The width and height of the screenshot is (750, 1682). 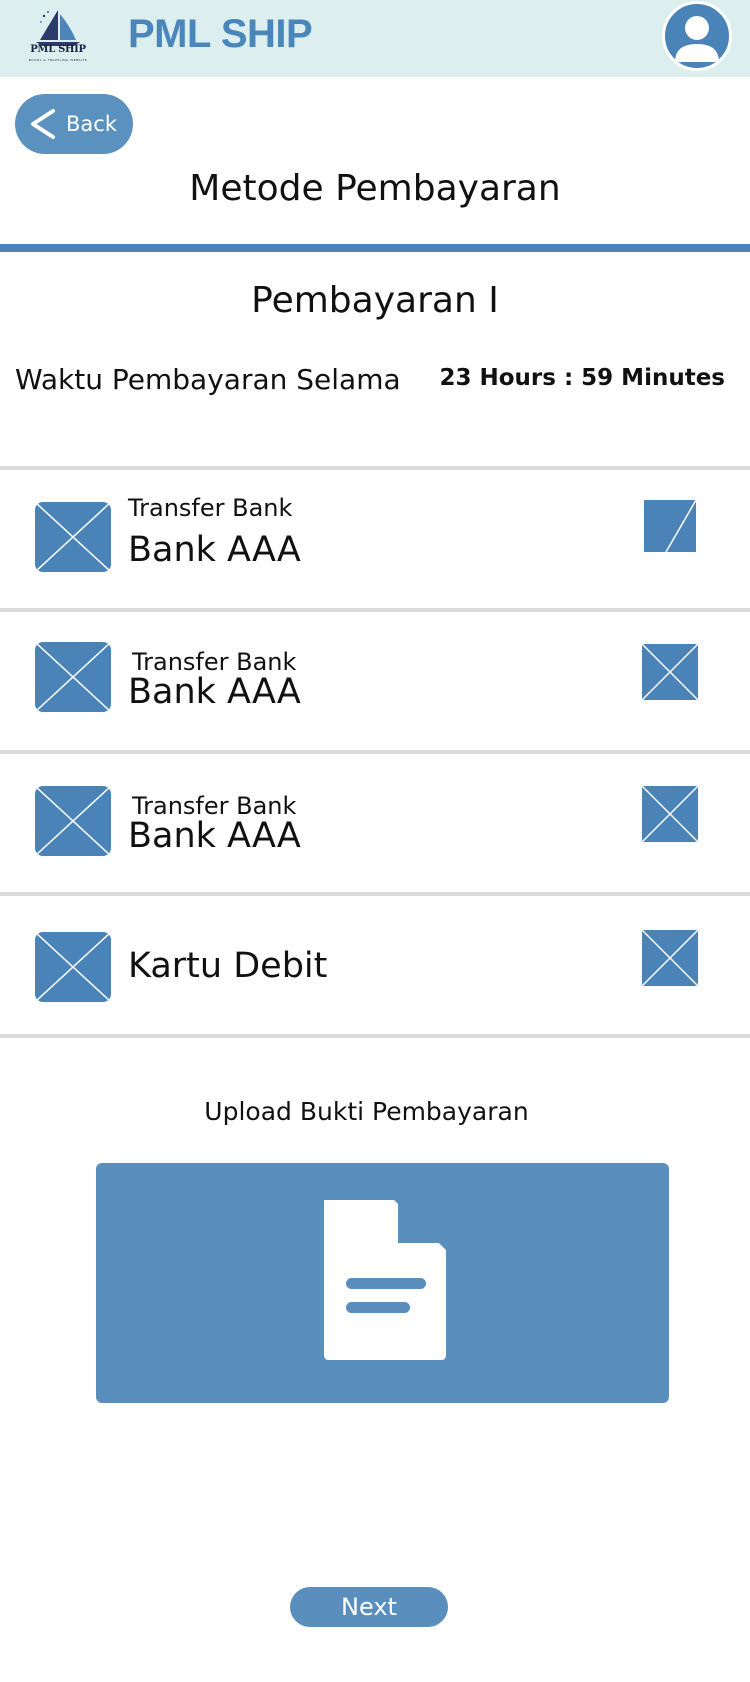 What do you see at coordinates (210, 508) in the screenshot?
I see `method-type-label: Transfer Bank` at bounding box center [210, 508].